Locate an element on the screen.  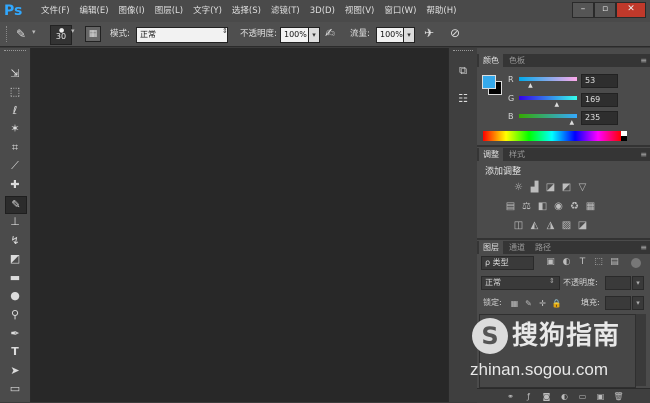
menu-image: 图像(I) is located at coordinates (132, 11).